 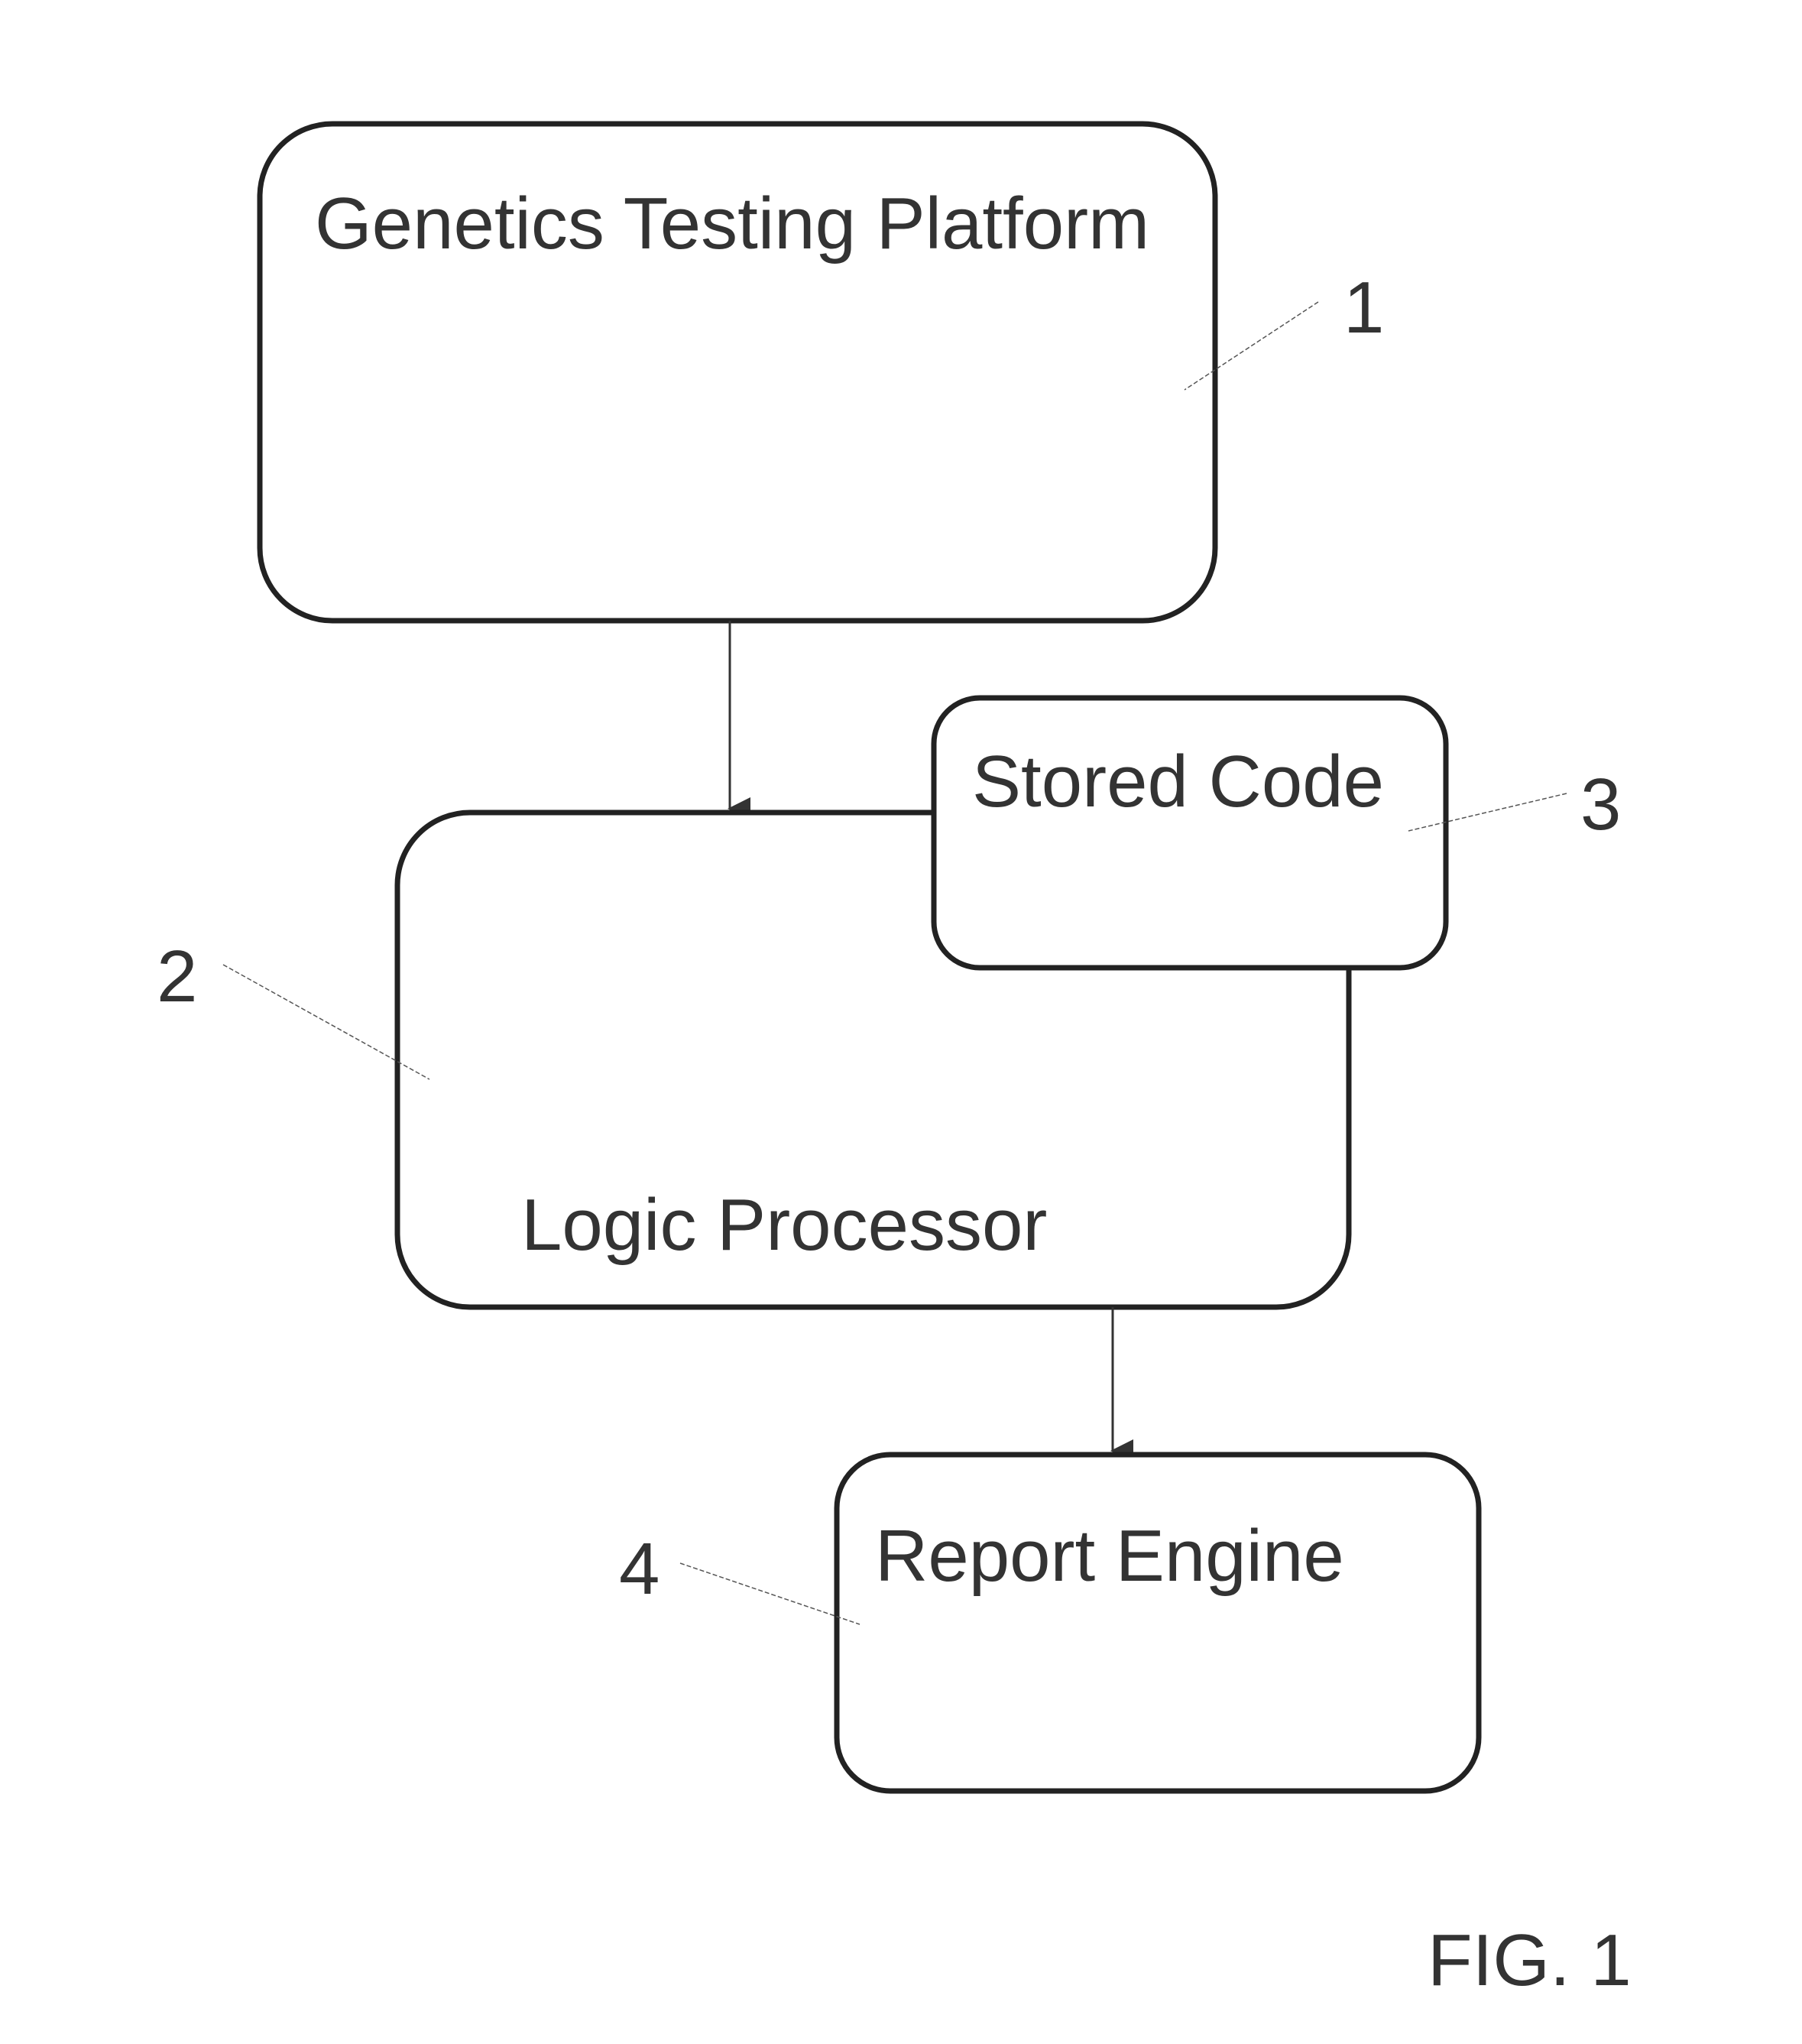 What do you see at coordinates (1530, 1960) in the screenshot?
I see `figure-label: FIG. 1` at bounding box center [1530, 1960].